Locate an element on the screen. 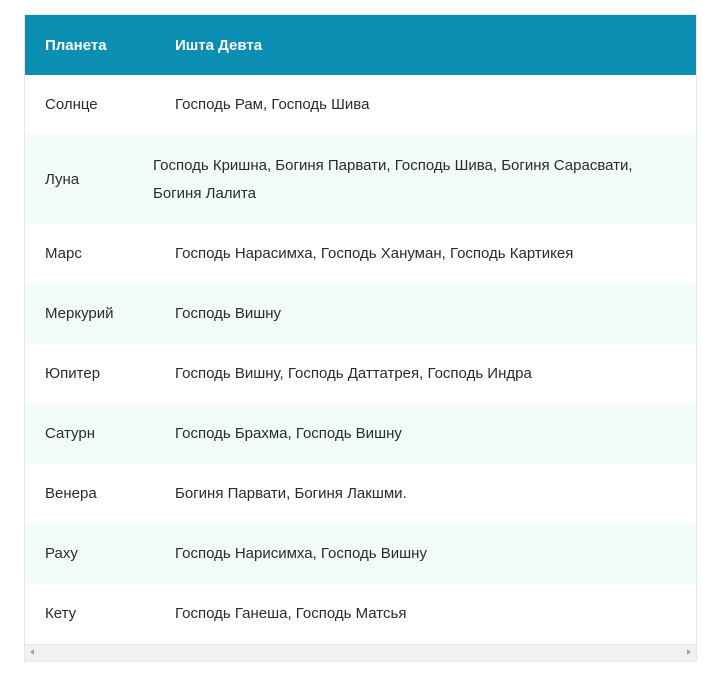 The height and width of the screenshot is (678, 720). table-row: Сатурн Господь Брахма, Господь Вишну is located at coordinates (360, 434).